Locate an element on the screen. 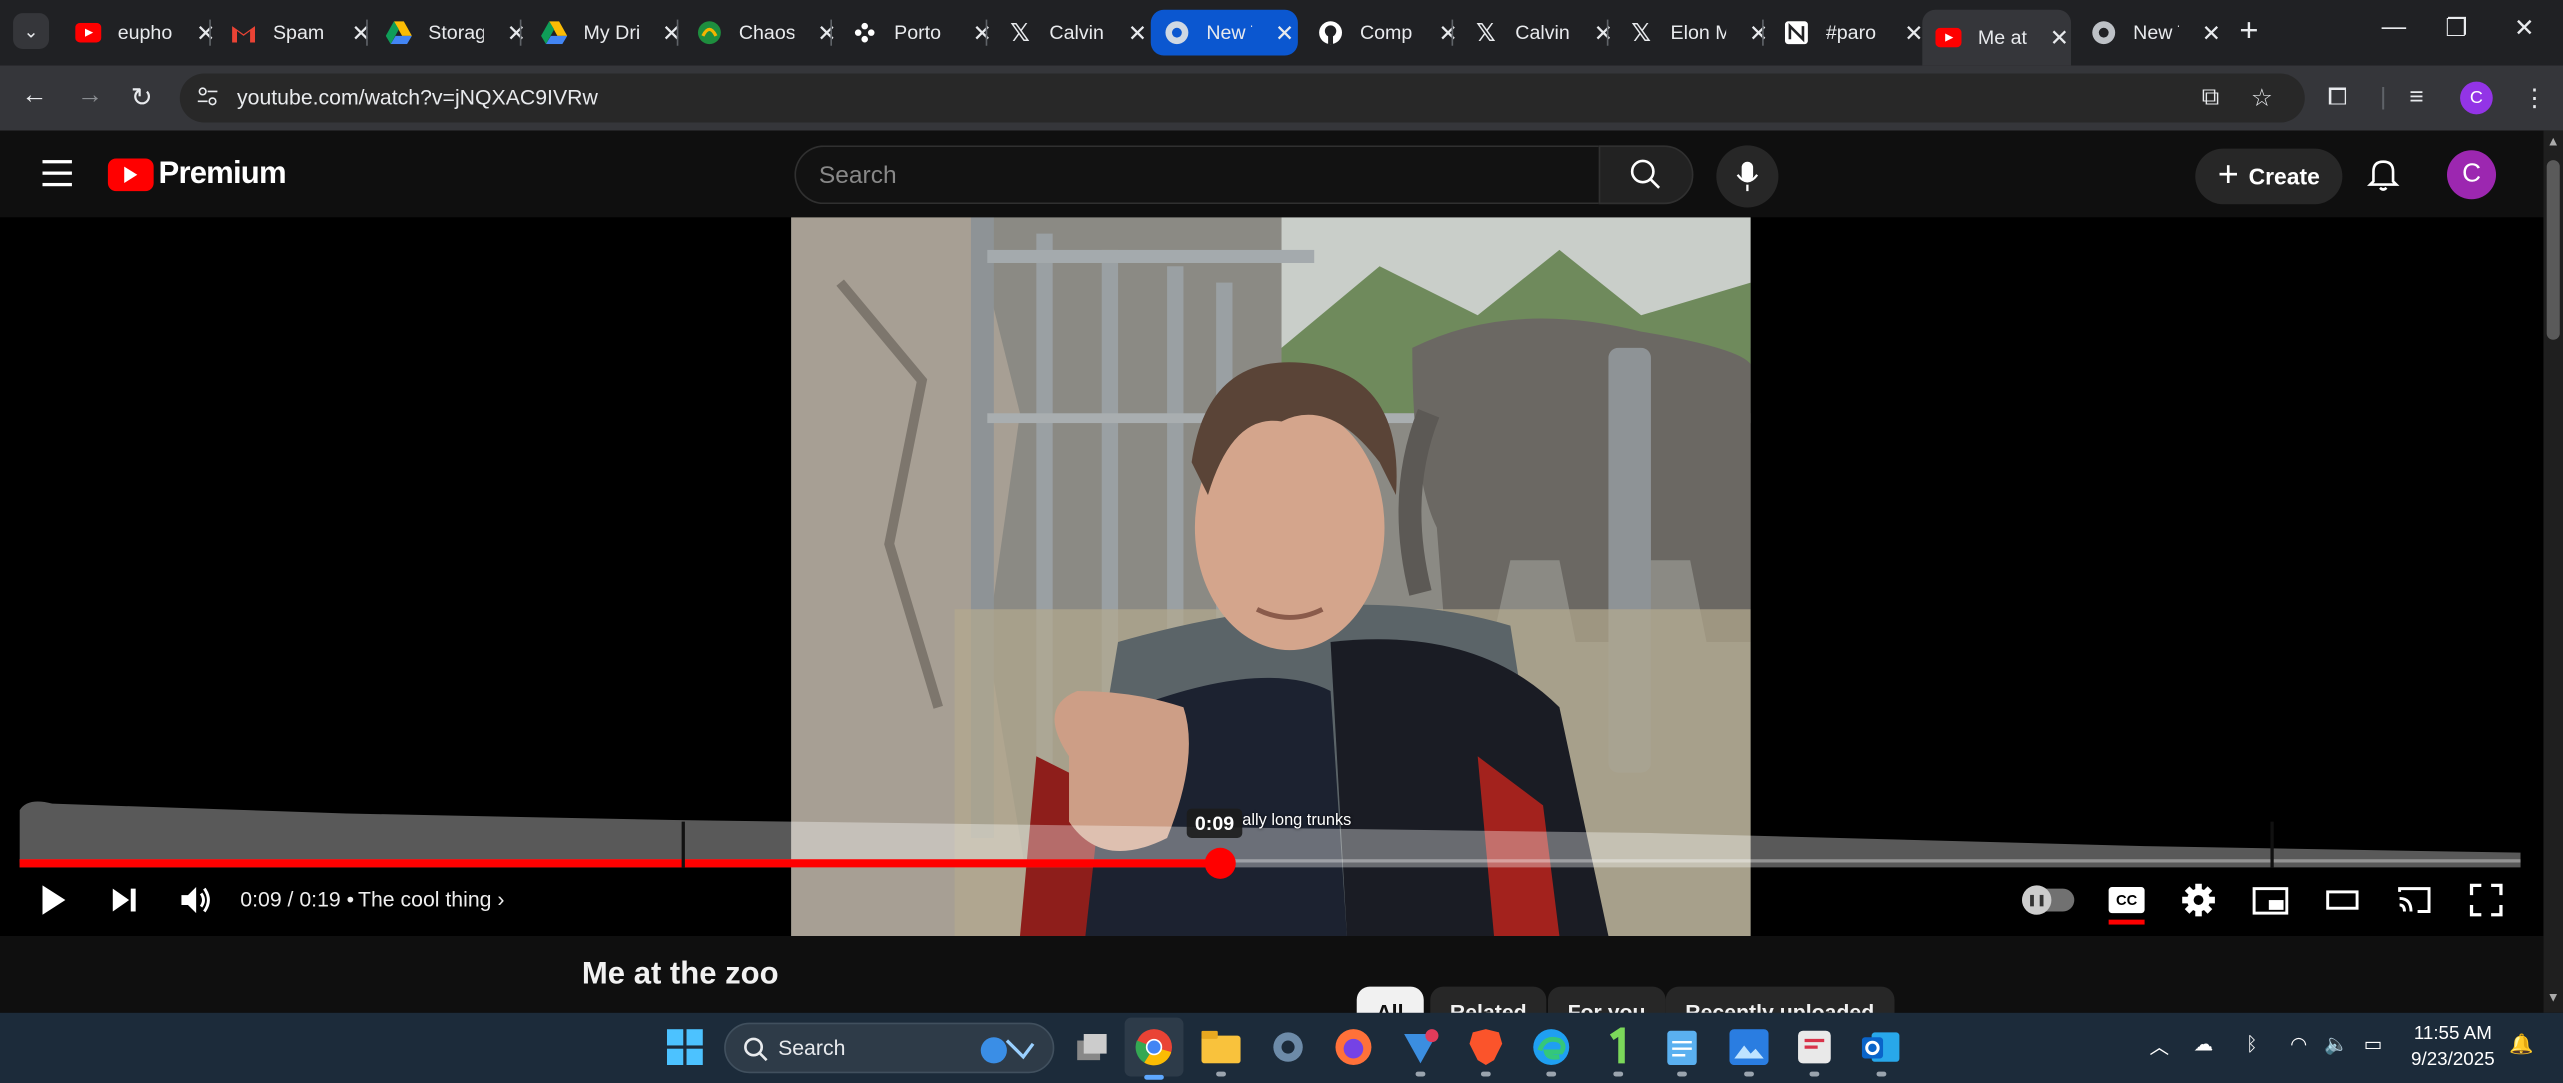  restore-button: ❐ is located at coordinates (2456, 28).